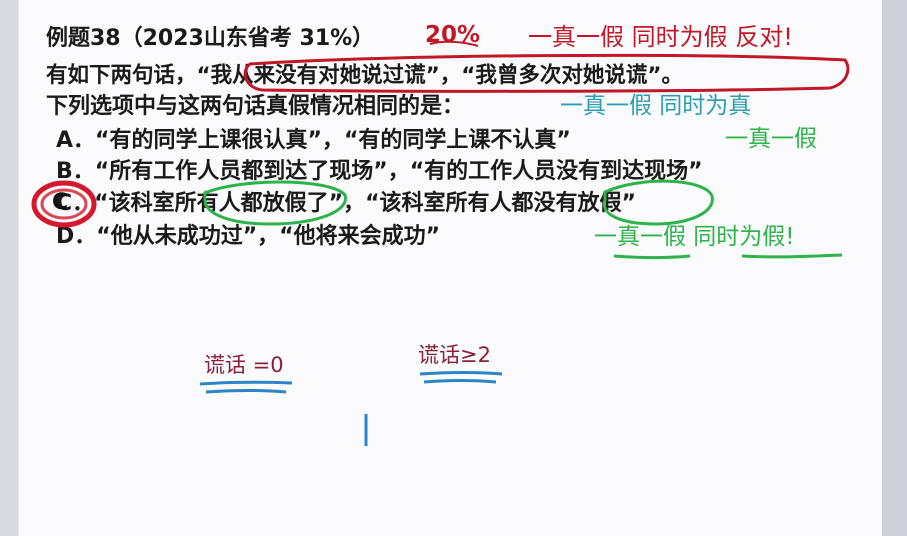 The width and height of the screenshot is (907, 536). What do you see at coordinates (346, 204) in the screenshot?
I see `option-c: C．“该科室所有人都放假了”，“该科室所有人都没有放假”` at bounding box center [346, 204].